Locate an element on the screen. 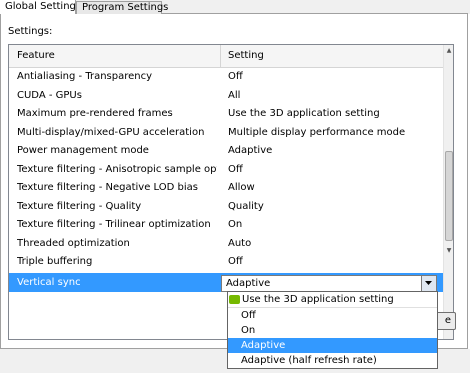  table-row: Threaded optimization Auto is located at coordinates (226, 243).